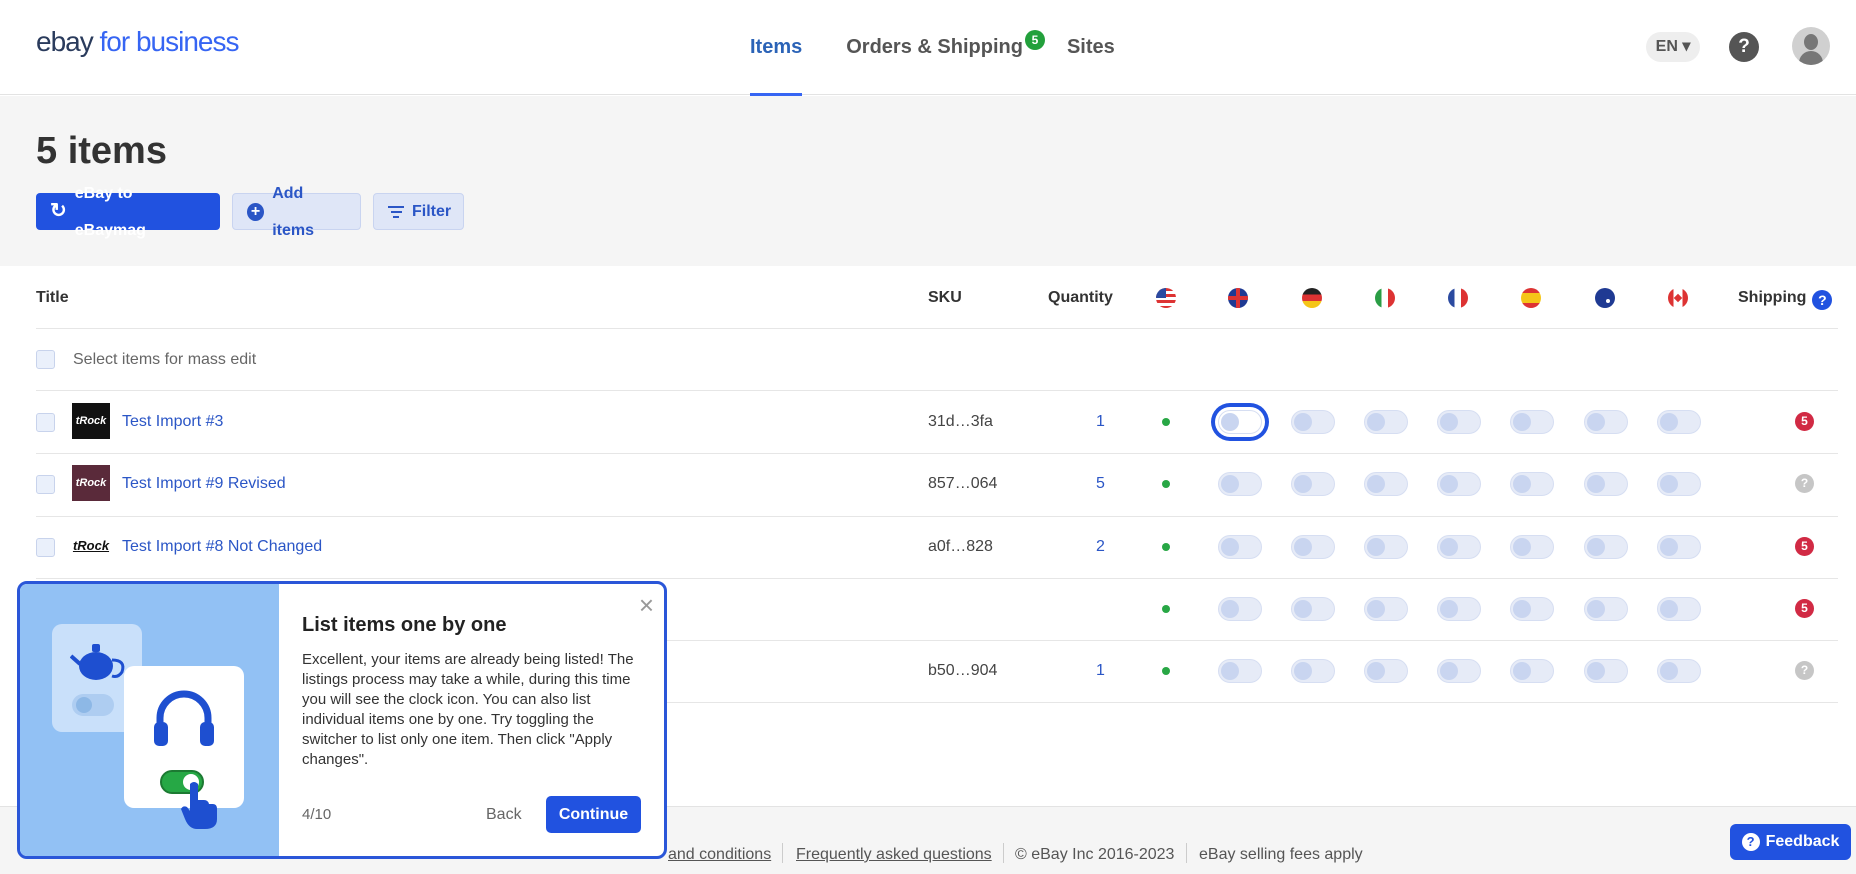  I want to click on item-title-link: Test Import #9 Revised, so click(204, 484).